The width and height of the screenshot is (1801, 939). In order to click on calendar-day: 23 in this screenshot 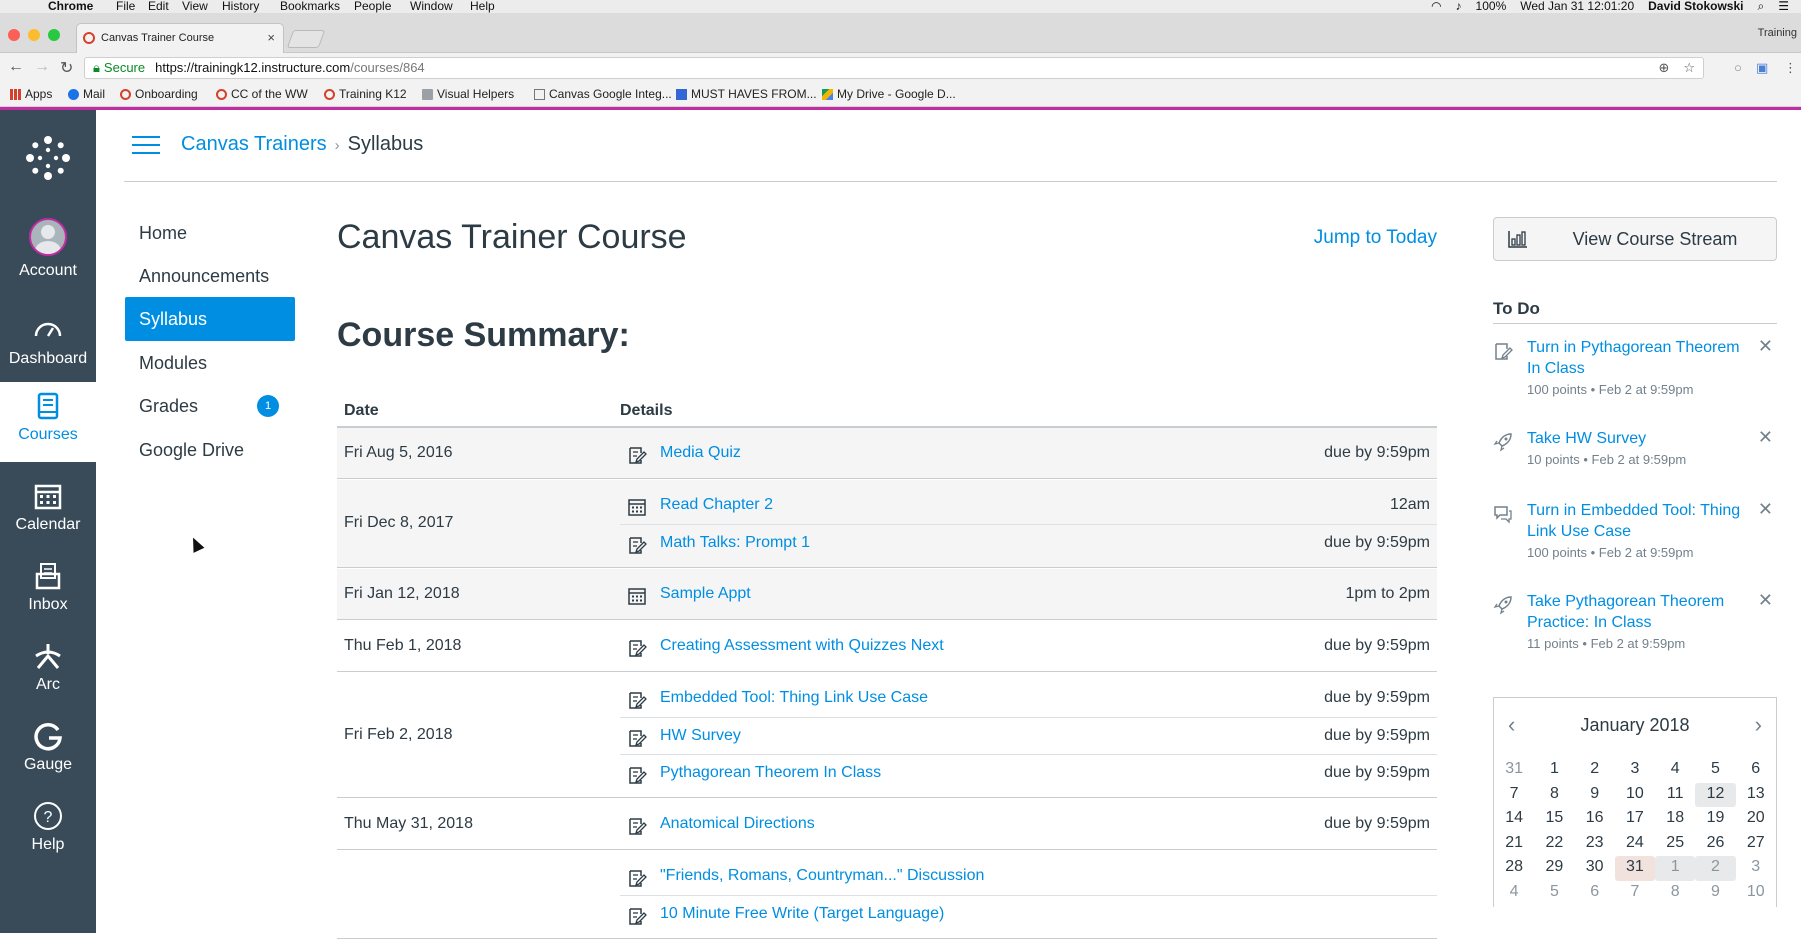, I will do `click(1595, 844)`.